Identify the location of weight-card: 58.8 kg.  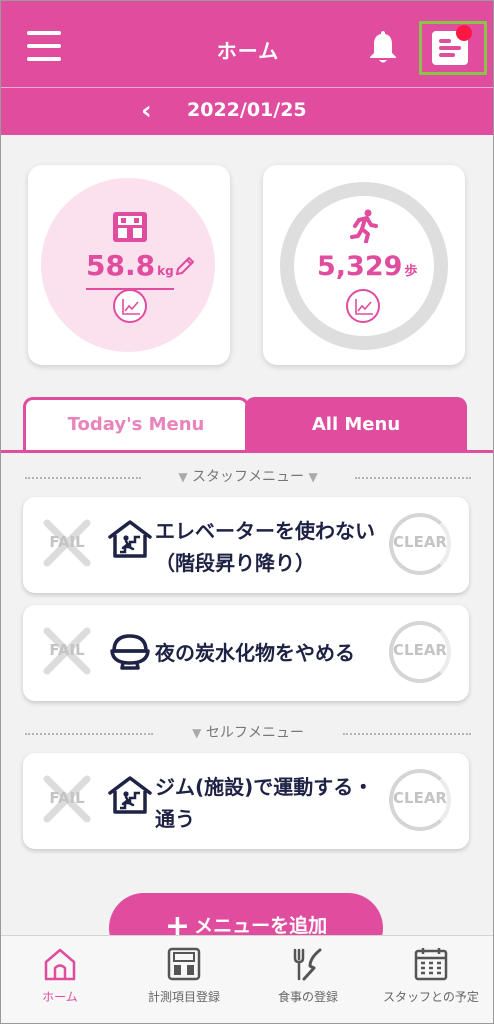
(129, 265).